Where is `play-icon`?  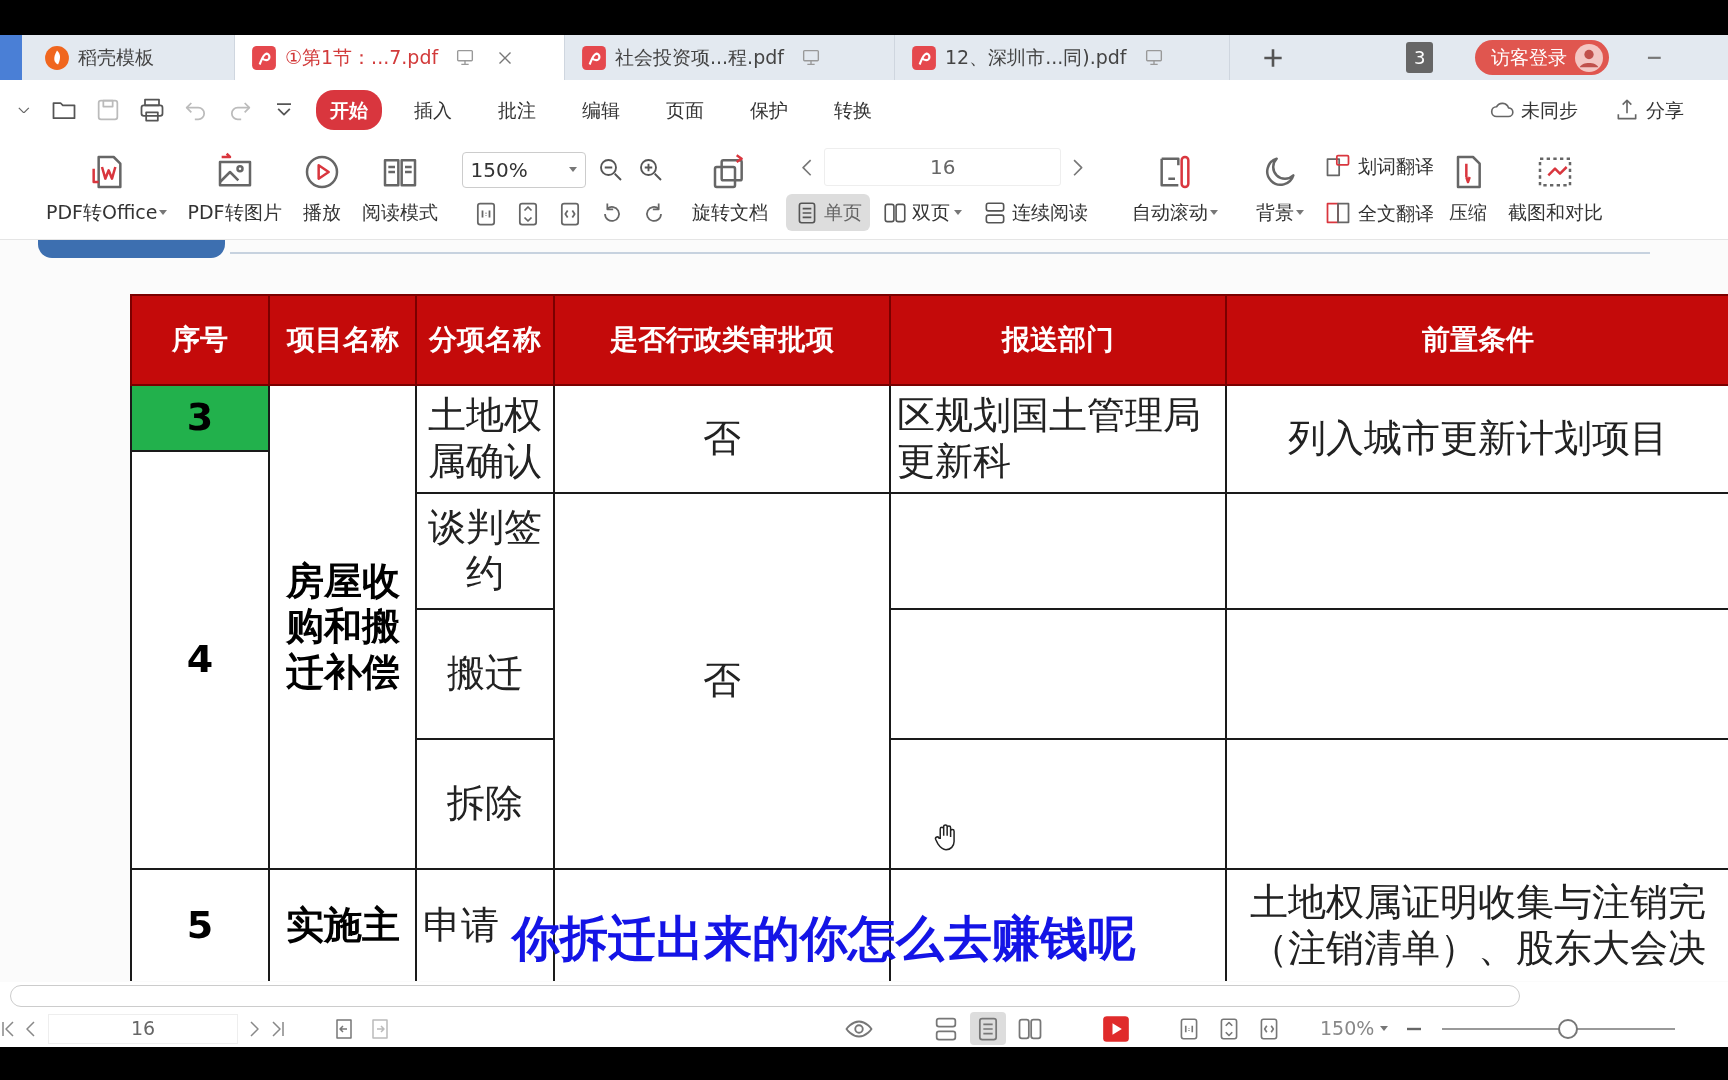 play-icon is located at coordinates (1116, 1028).